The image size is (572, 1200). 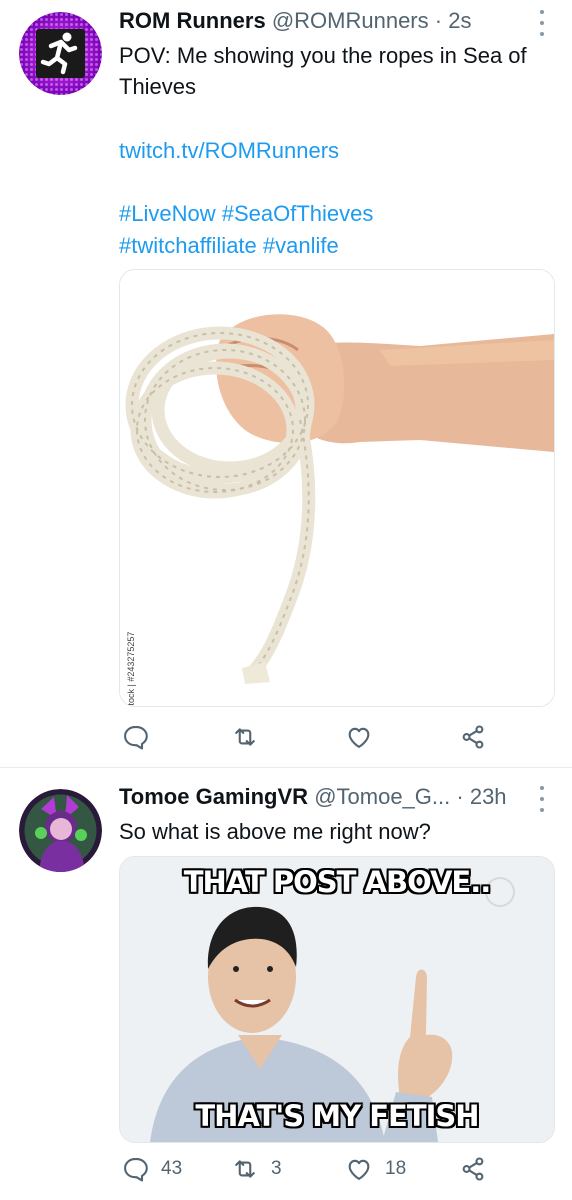 I want to click on reply-button, so click(x=141, y=737).